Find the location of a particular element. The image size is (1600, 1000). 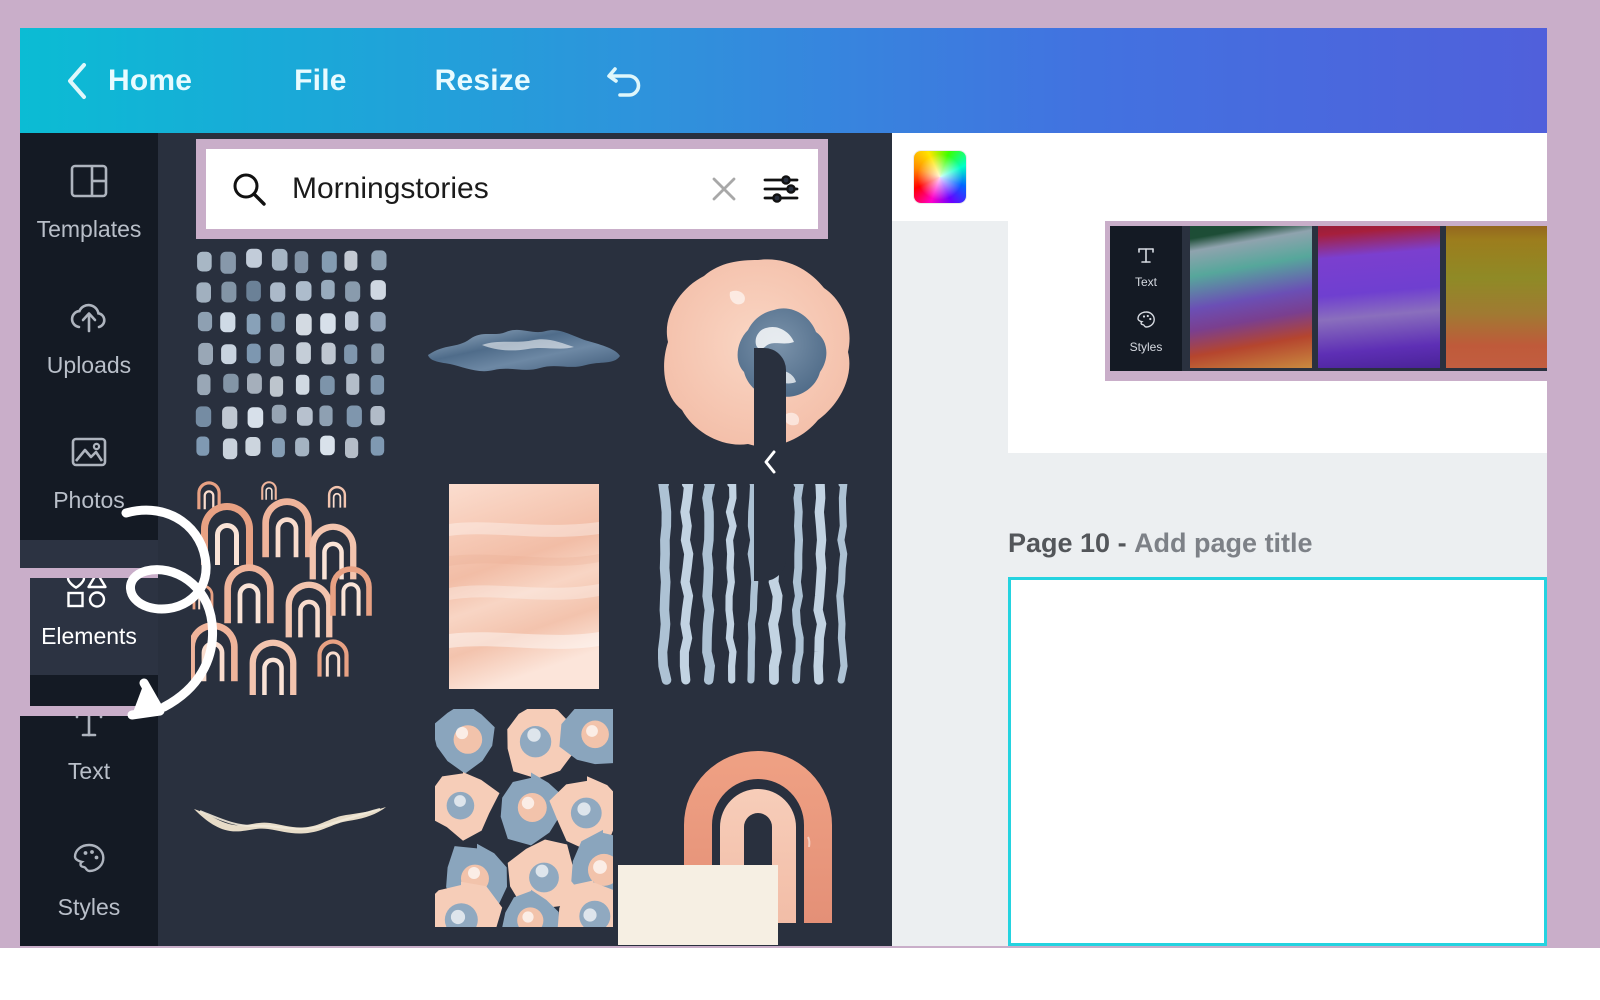

sidebar-item-uploads: Uploads is located at coordinates (89, 337).